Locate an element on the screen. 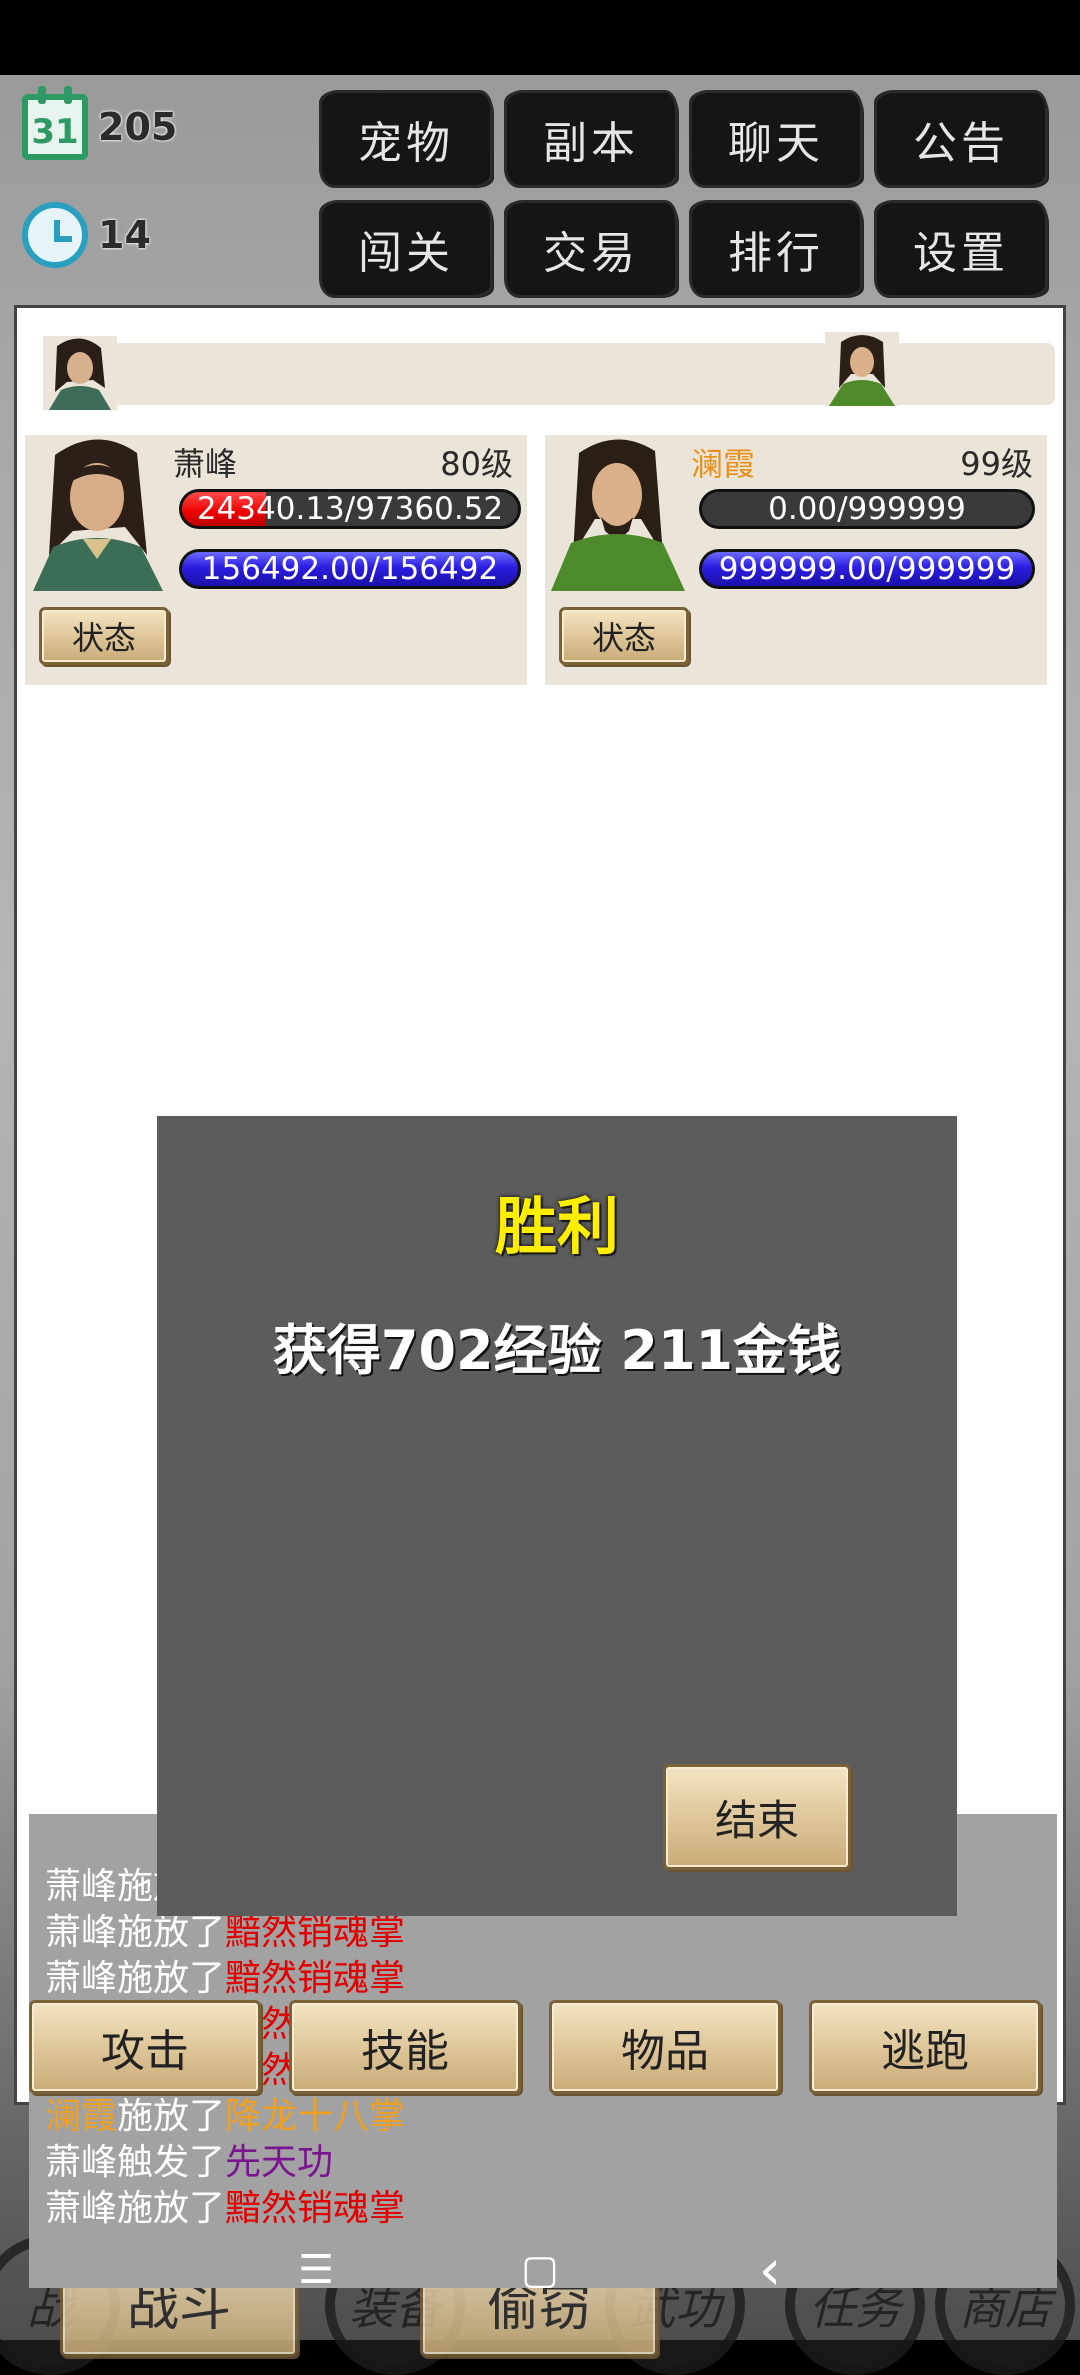 This screenshot has width=1080, height=2375. end-battle-button: 结束 is located at coordinates (757, 1817).